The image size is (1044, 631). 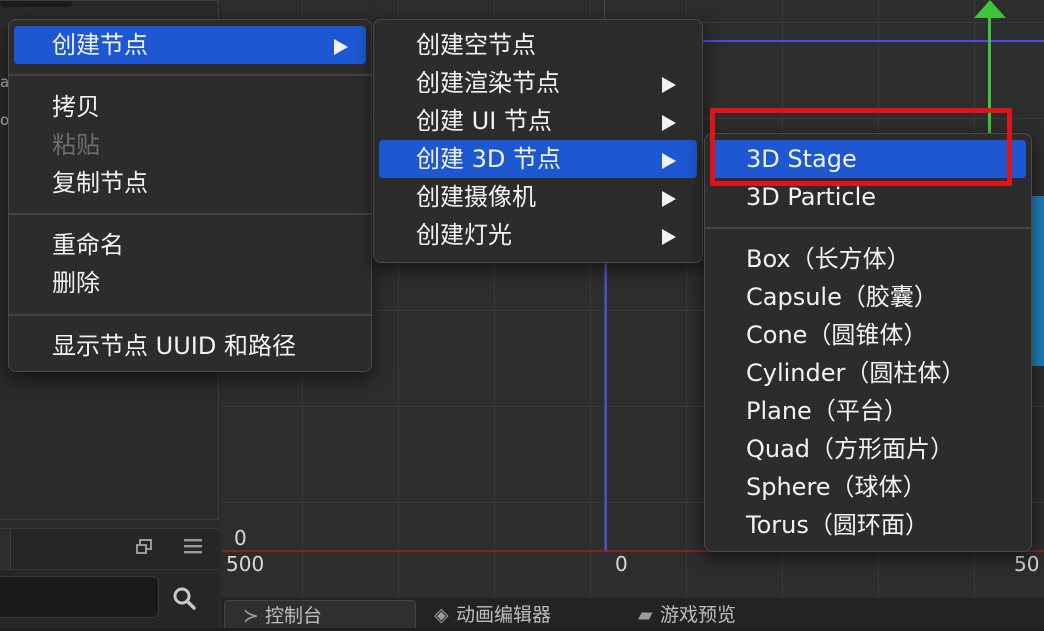 I want to click on menu-item-label: 创建空节点, so click(x=476, y=45).